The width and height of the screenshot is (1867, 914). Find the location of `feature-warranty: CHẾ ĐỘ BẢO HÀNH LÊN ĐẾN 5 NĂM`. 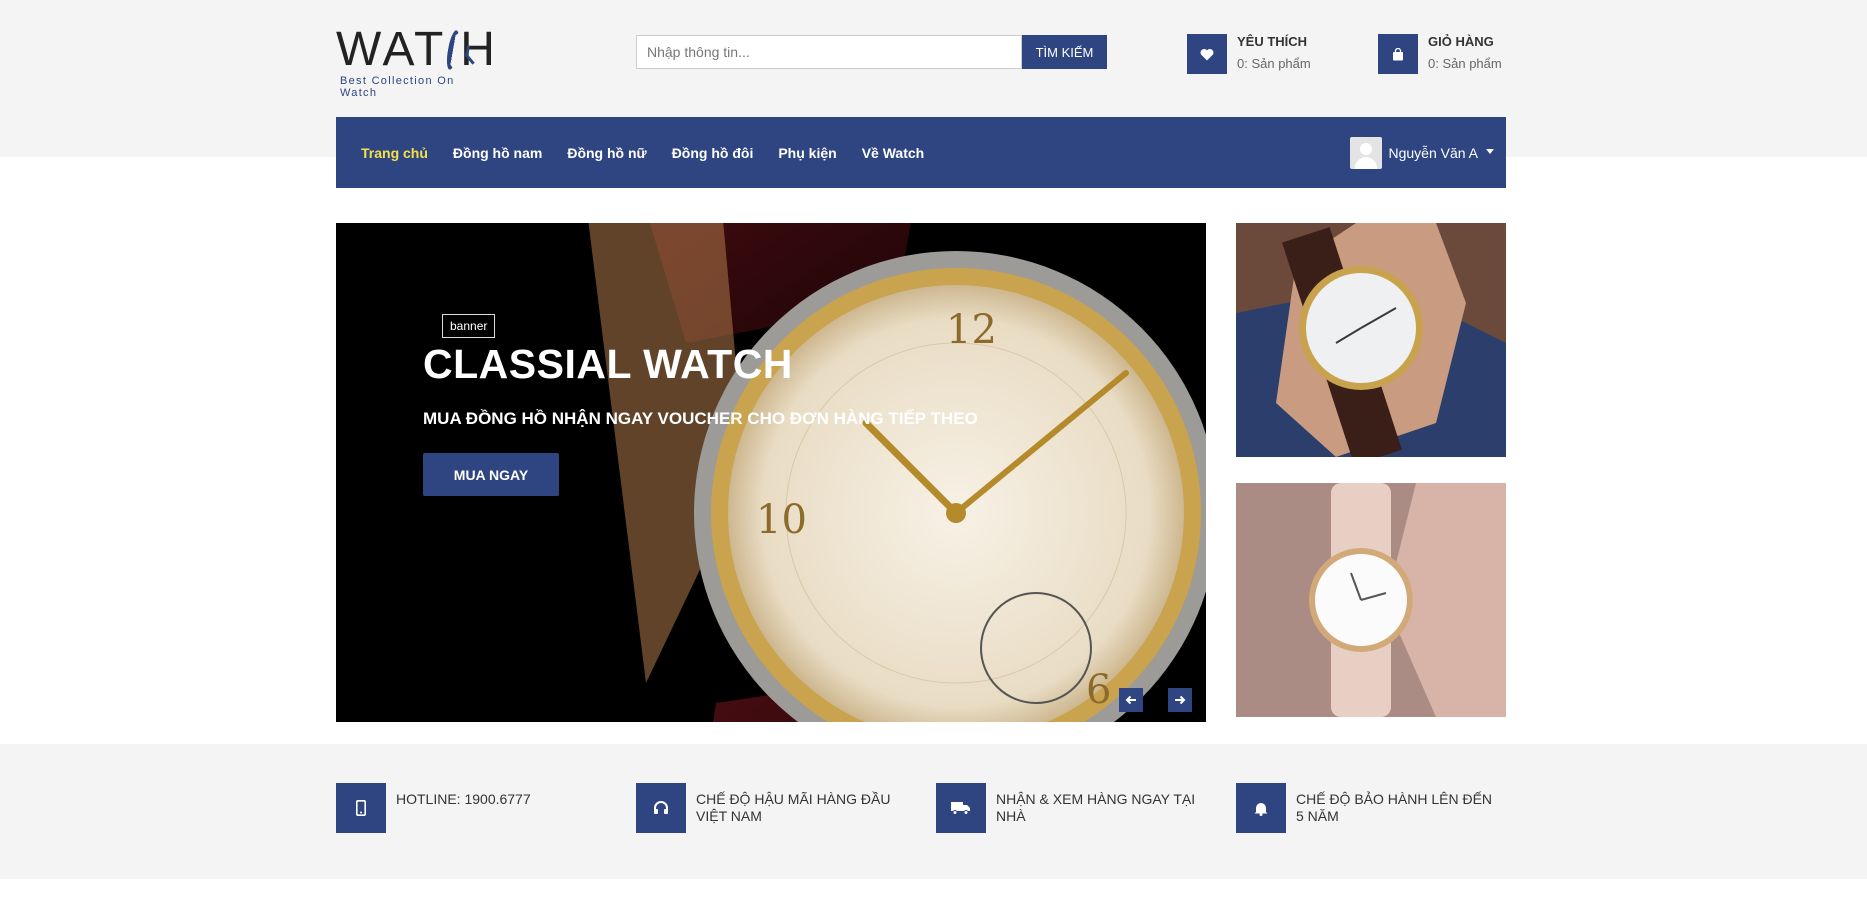

feature-warranty: CHẾ ĐỘ BẢO HÀNH LÊN ĐẾN 5 NĂM is located at coordinates (1366, 808).